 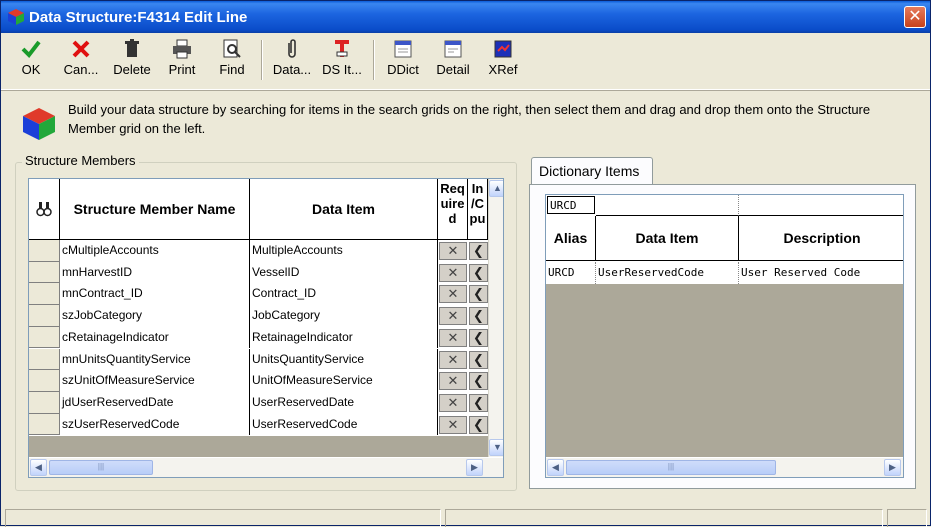 I want to click on data-item-cell: UserReservedDate, so click(x=344, y=402).